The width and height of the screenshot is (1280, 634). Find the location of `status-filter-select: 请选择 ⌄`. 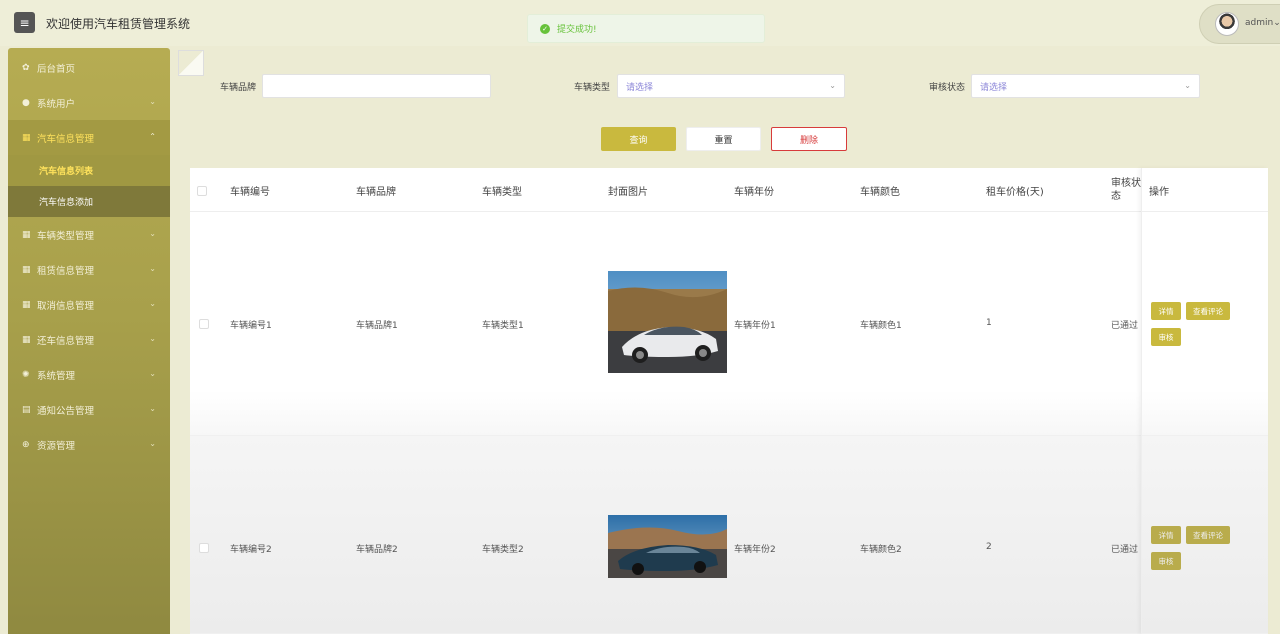

status-filter-select: 请选择 ⌄ is located at coordinates (1085, 86).